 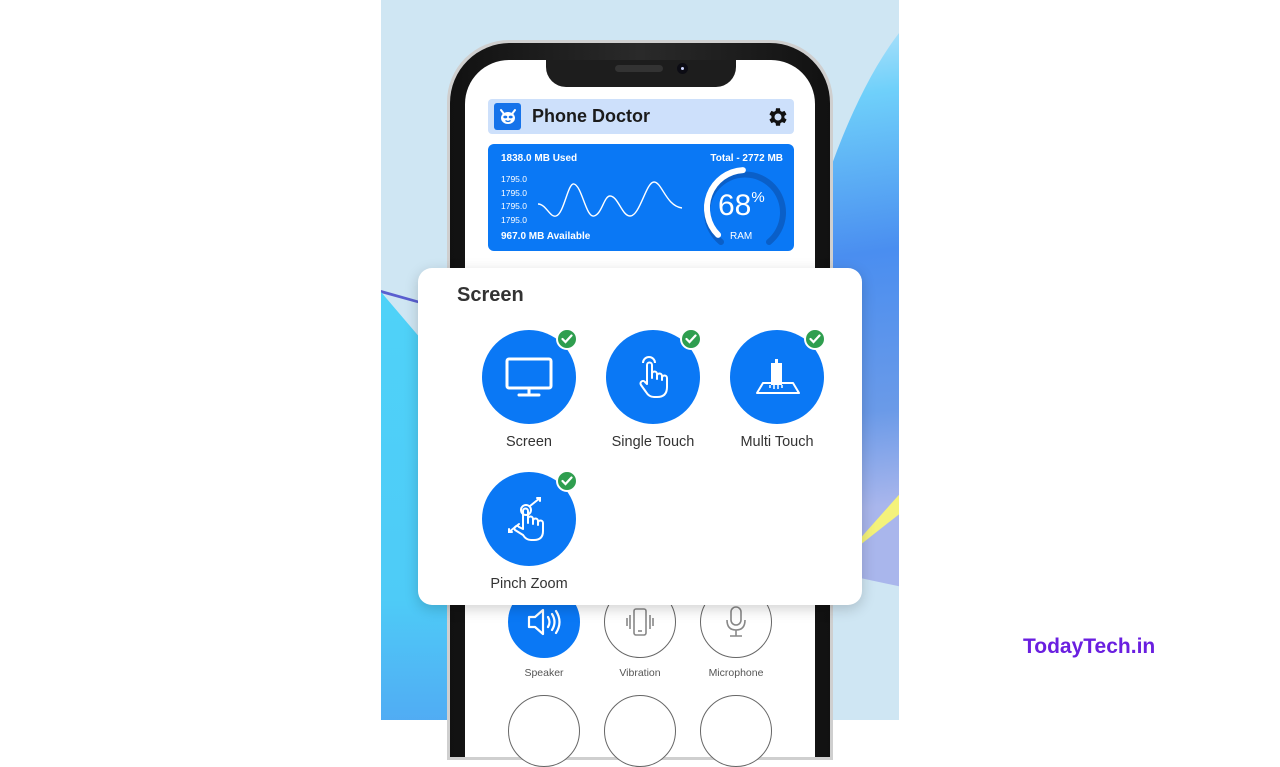 I want to click on single-touch-test-button, so click(x=654, y=376).